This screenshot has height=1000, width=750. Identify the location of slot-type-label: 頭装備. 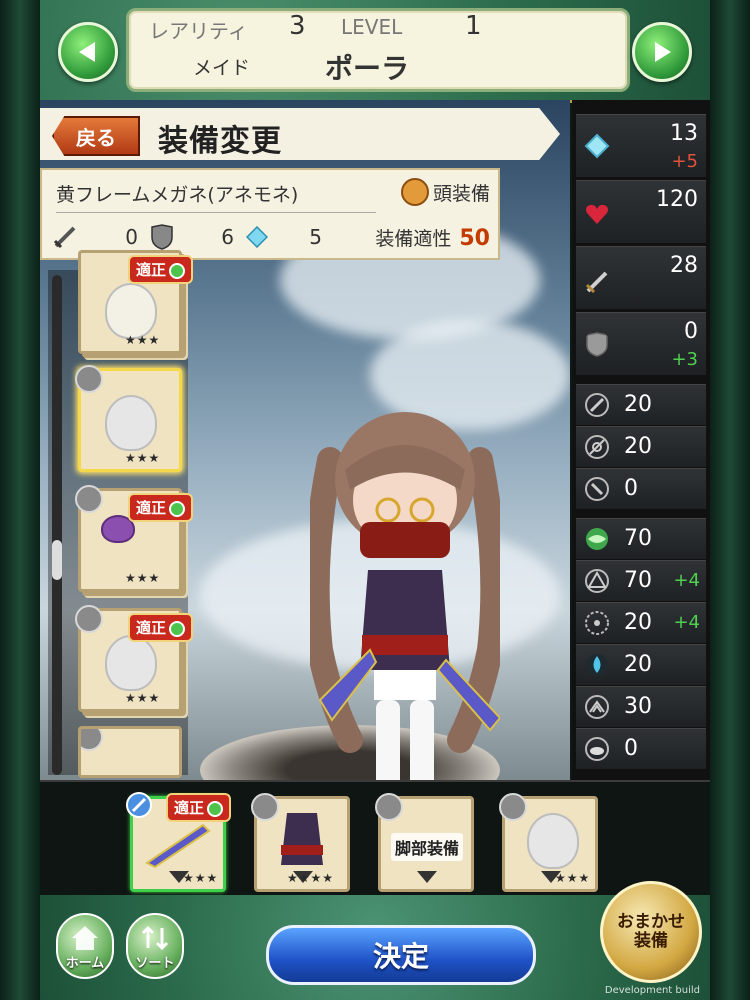
(461, 193).